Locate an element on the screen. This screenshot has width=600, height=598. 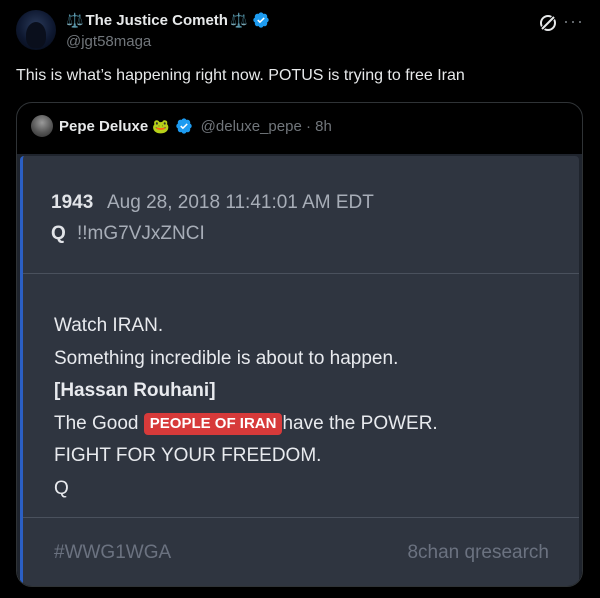
post-tripcode: !!mG7VJxZNCI is located at coordinates (141, 233).